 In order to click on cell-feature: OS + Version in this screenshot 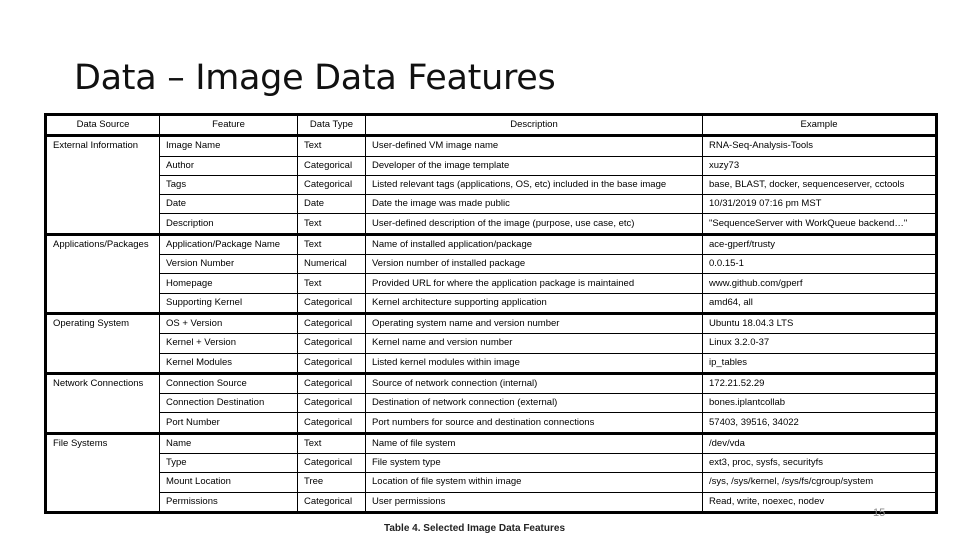, I will do `click(228, 323)`.